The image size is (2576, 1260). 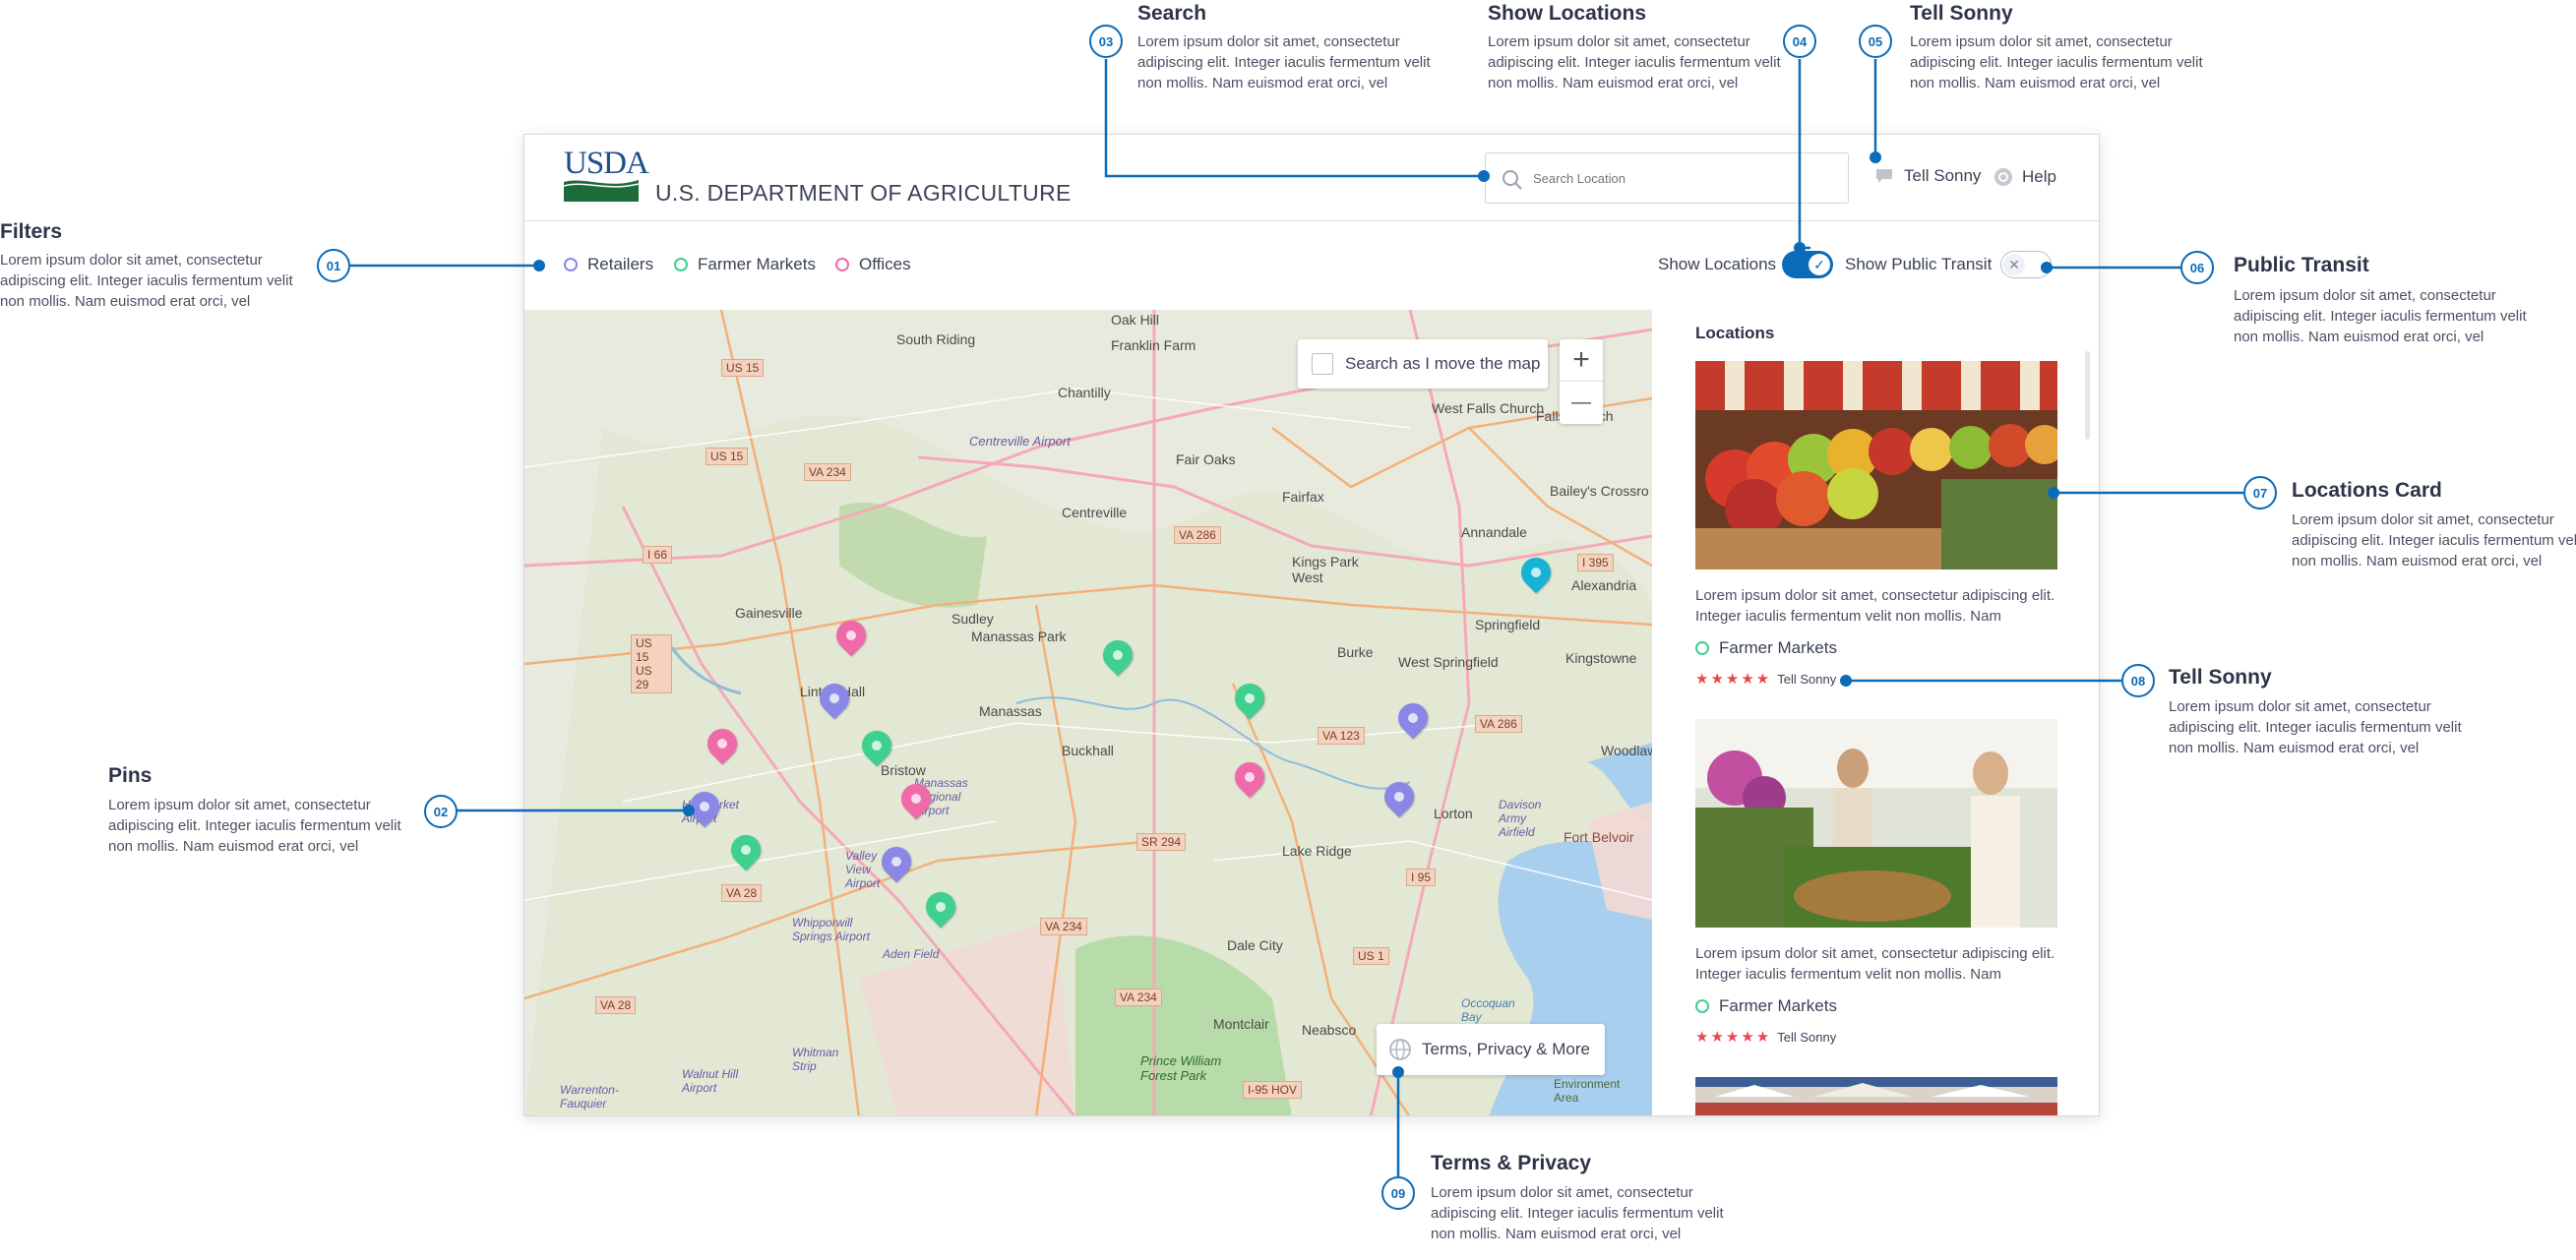 What do you see at coordinates (1717, 264) in the screenshot?
I see `show-locations-label: Show Locations` at bounding box center [1717, 264].